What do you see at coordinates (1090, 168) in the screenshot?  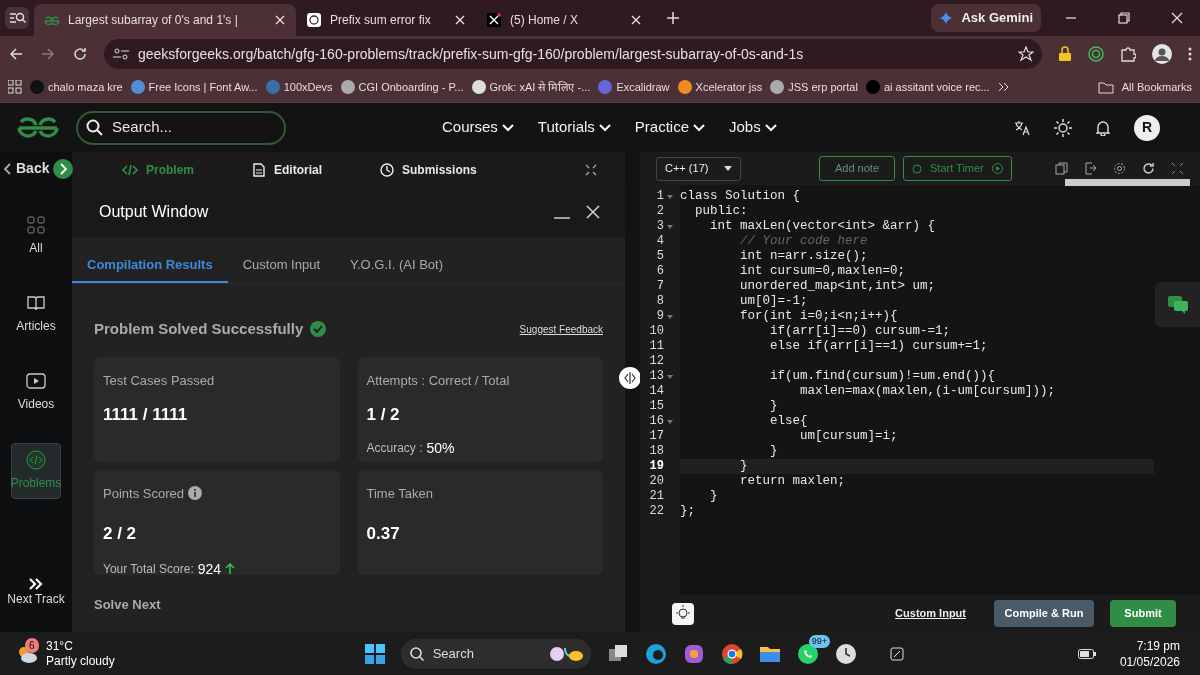 I see `export-icon` at bounding box center [1090, 168].